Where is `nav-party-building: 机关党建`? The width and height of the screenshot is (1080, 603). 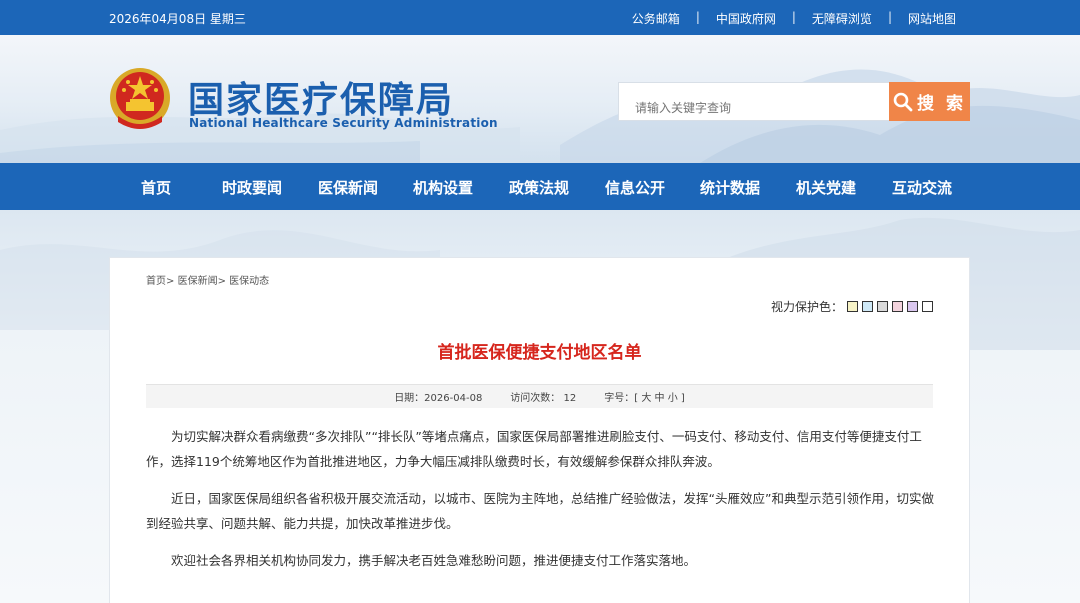
nav-party-building: 机关党建 is located at coordinates (826, 187).